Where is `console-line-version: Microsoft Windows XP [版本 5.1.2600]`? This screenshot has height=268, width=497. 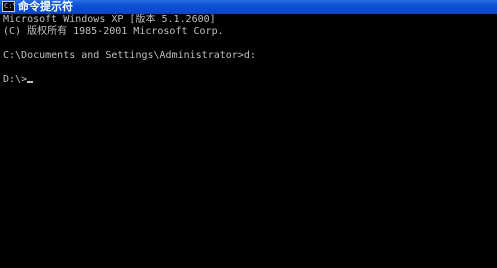
console-line-version: Microsoft Windows XP [版本 5.1.2600] is located at coordinates (109, 19).